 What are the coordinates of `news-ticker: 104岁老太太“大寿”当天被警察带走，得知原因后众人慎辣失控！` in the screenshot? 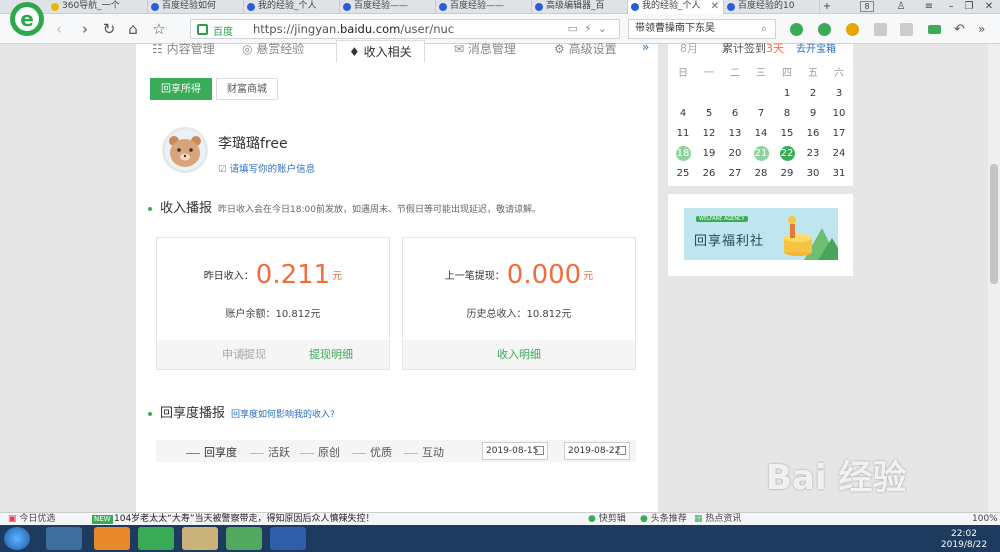 It's located at (244, 519).